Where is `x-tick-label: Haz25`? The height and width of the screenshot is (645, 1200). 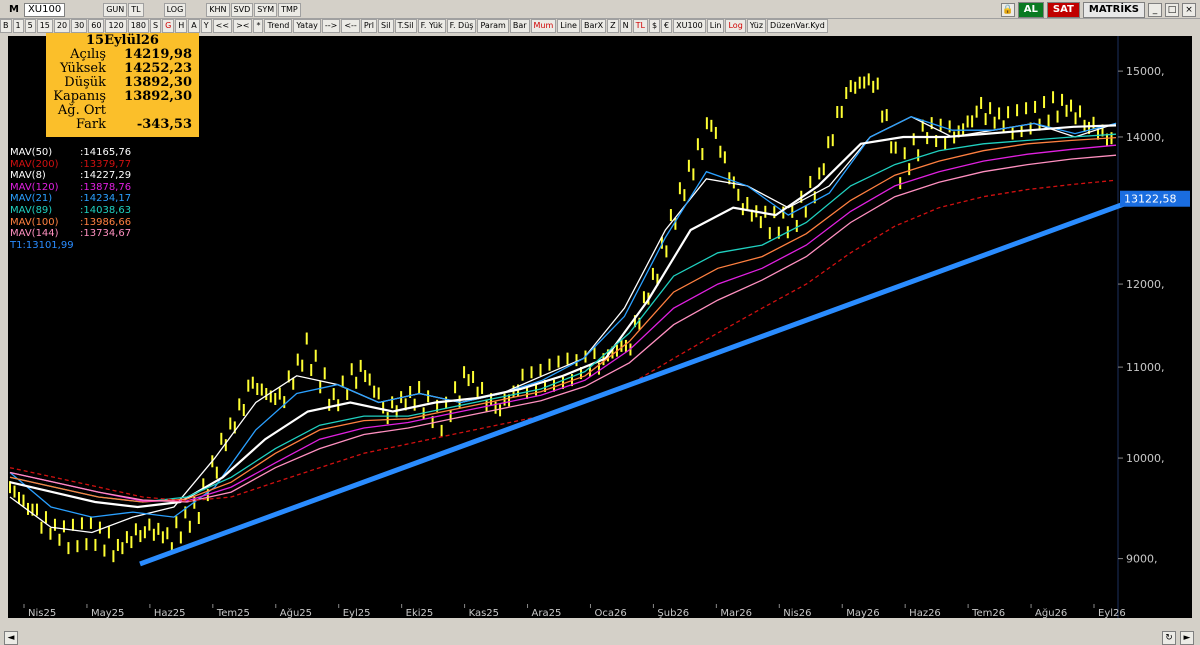 x-tick-label: Haz25 is located at coordinates (170, 613).